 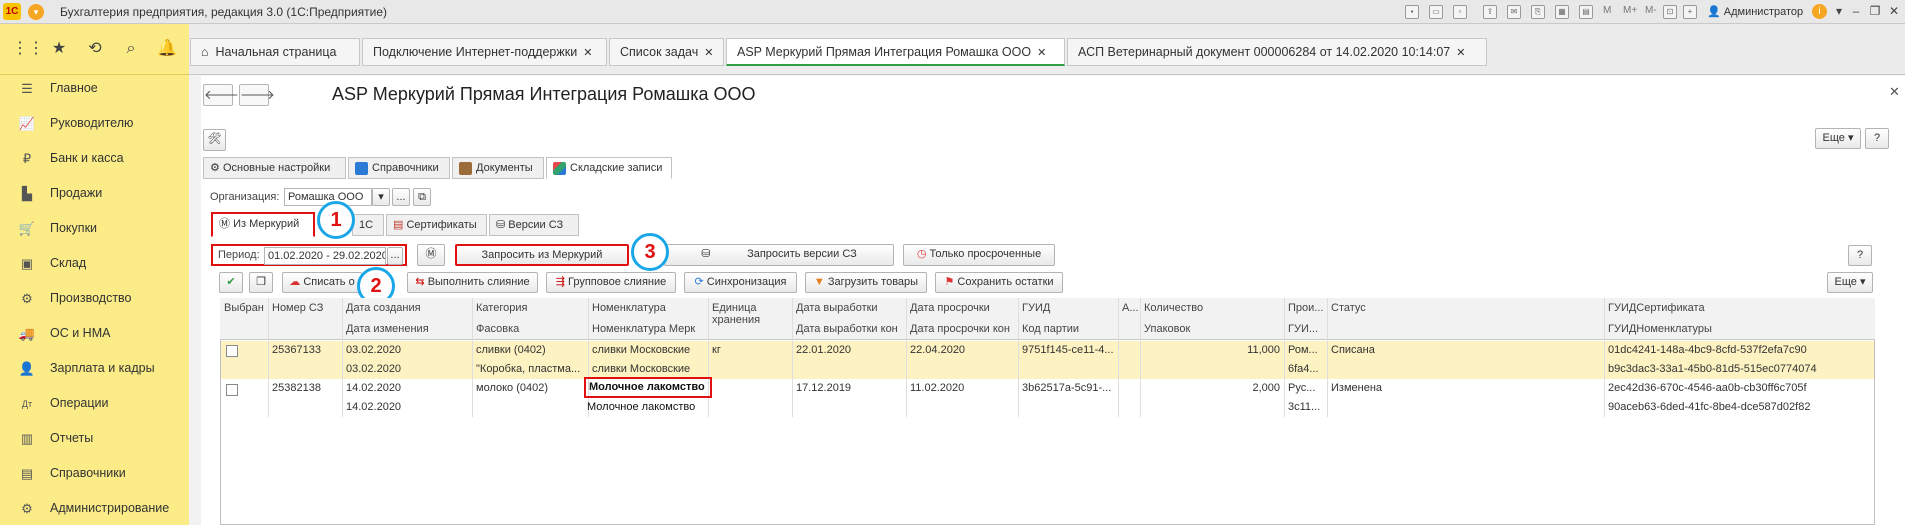 I want to click on sidebar-item-salary: 👤 Зарплата и кадры, so click(x=94, y=368).